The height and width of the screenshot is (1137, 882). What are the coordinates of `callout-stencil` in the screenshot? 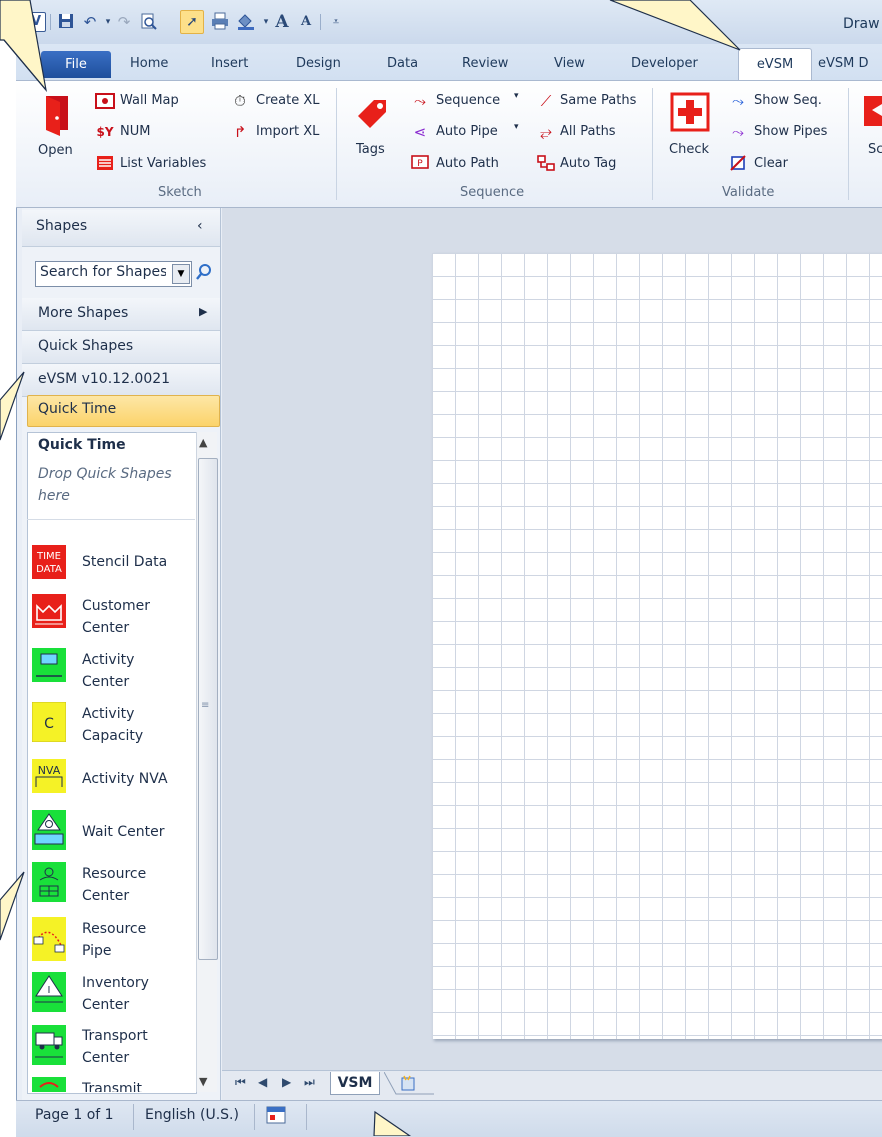 It's located at (12, 906).